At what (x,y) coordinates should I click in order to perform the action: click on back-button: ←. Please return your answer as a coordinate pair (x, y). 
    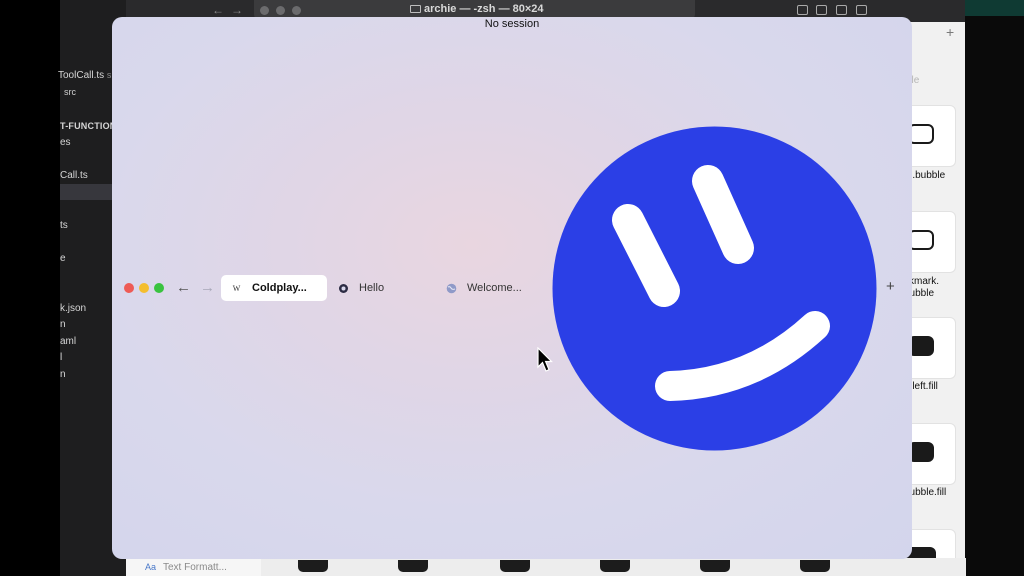
    Looking at the image, I should click on (183, 287).